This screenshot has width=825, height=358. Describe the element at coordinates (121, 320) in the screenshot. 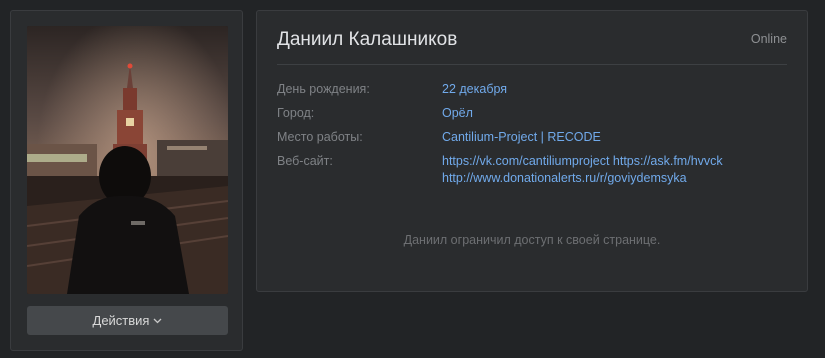

I see `actions-label: Действия` at that location.